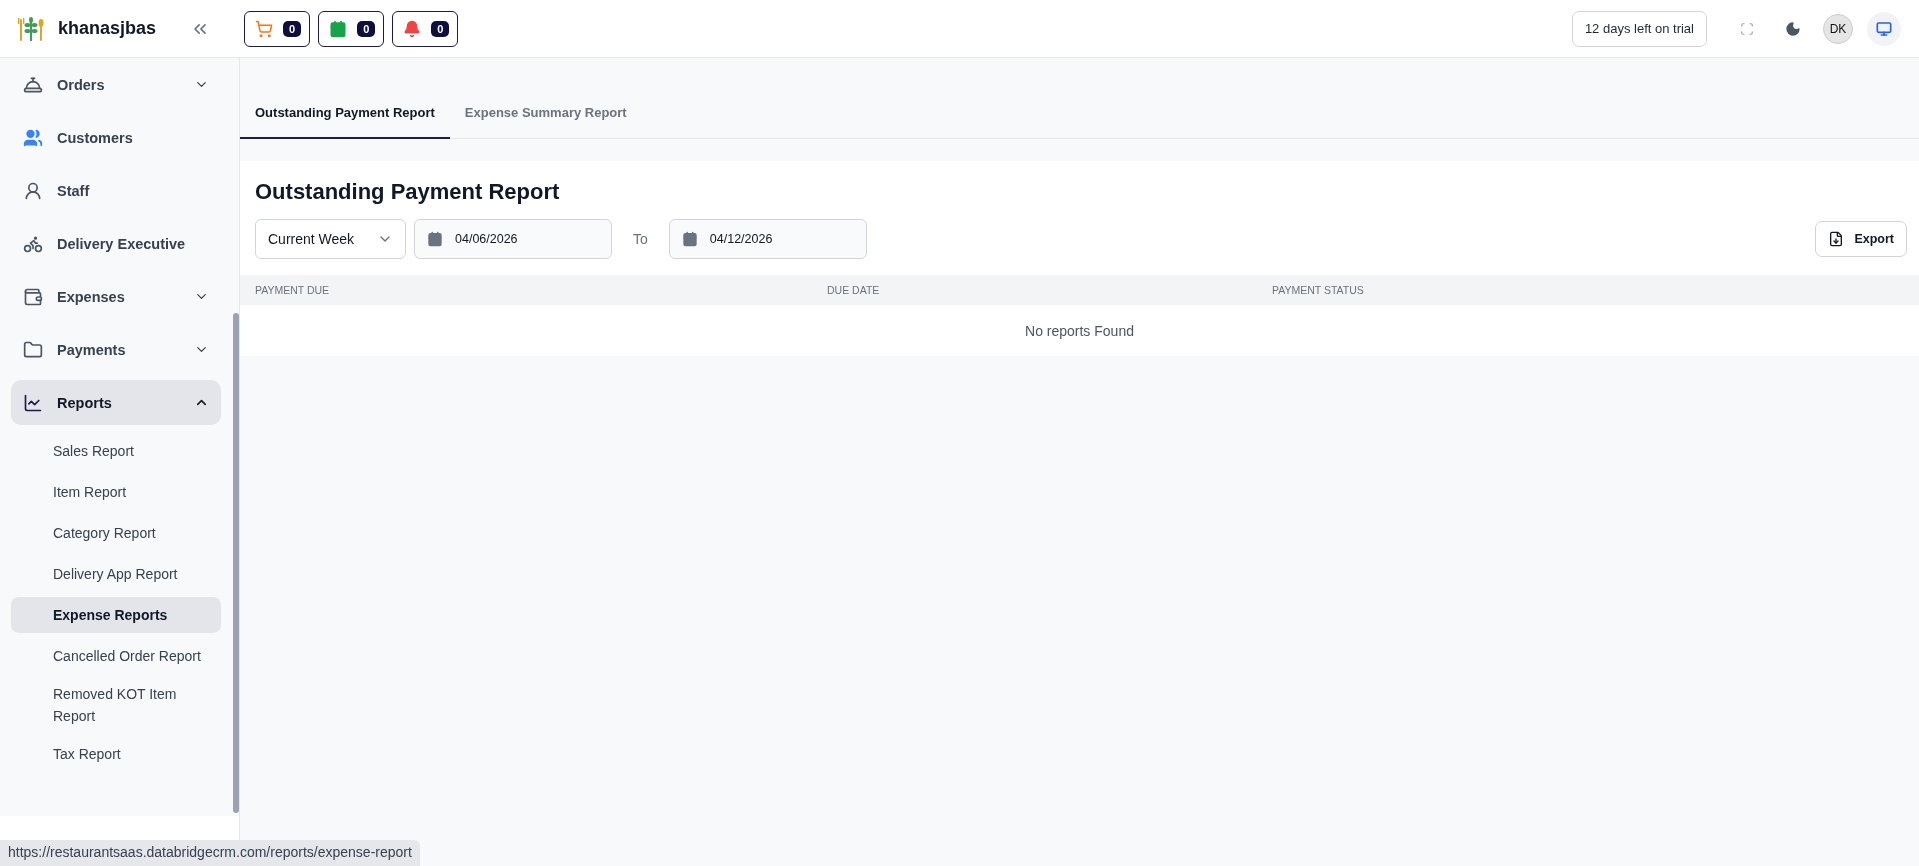  I want to click on status-url: https://restaurantsaas.databridgecrm.com/reports/expense-report, so click(210, 853).